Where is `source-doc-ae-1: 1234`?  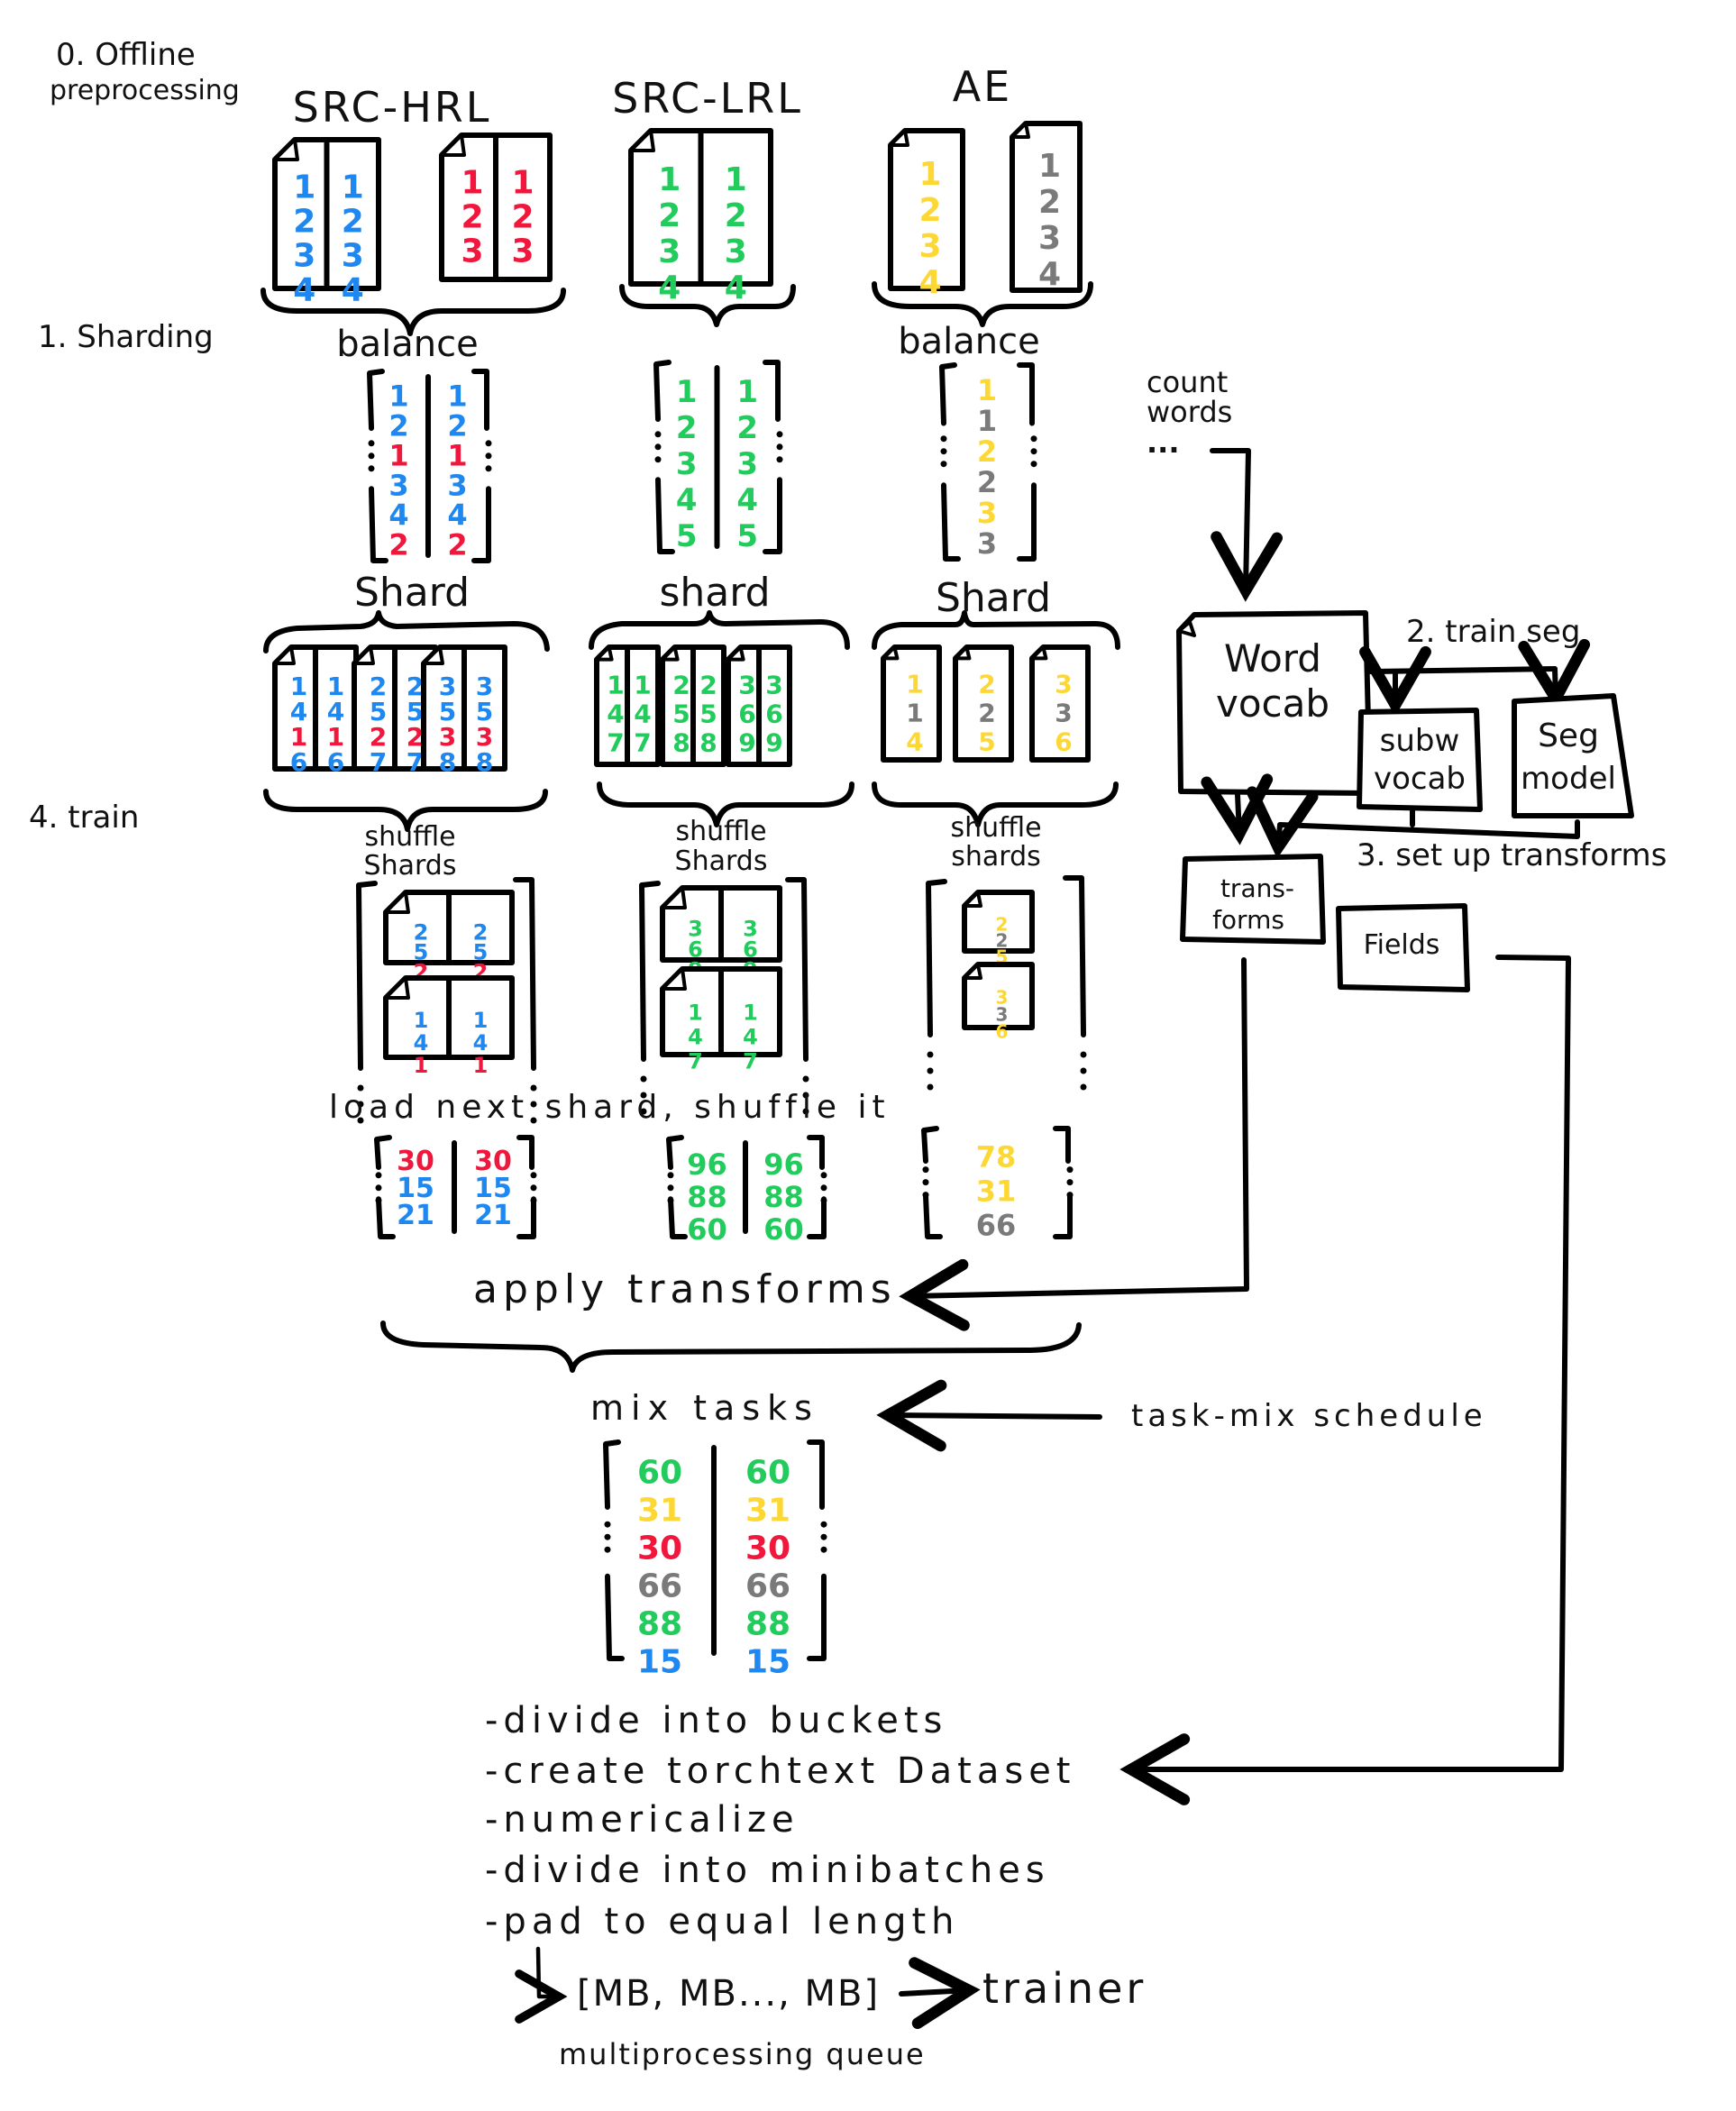 source-doc-ae-1: 1234 is located at coordinates (926, 214).